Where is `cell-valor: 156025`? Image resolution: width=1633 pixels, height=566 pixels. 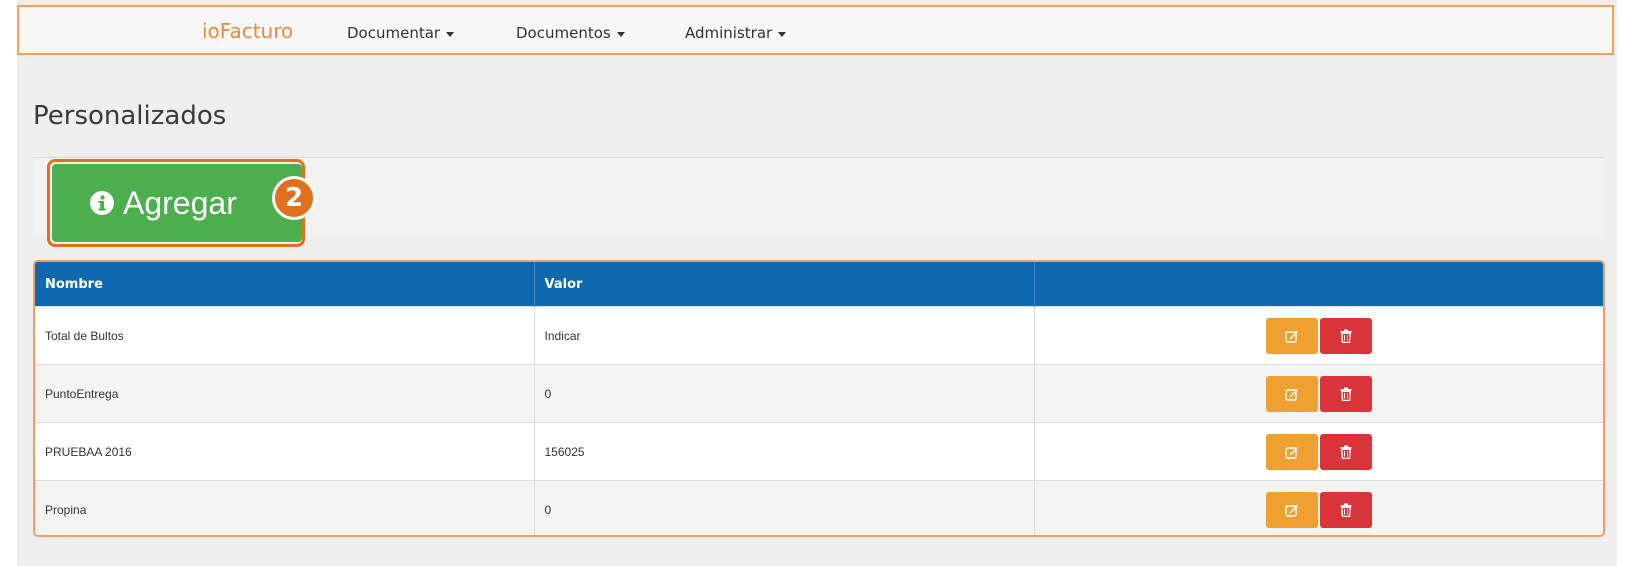 cell-valor: 156025 is located at coordinates (784, 451).